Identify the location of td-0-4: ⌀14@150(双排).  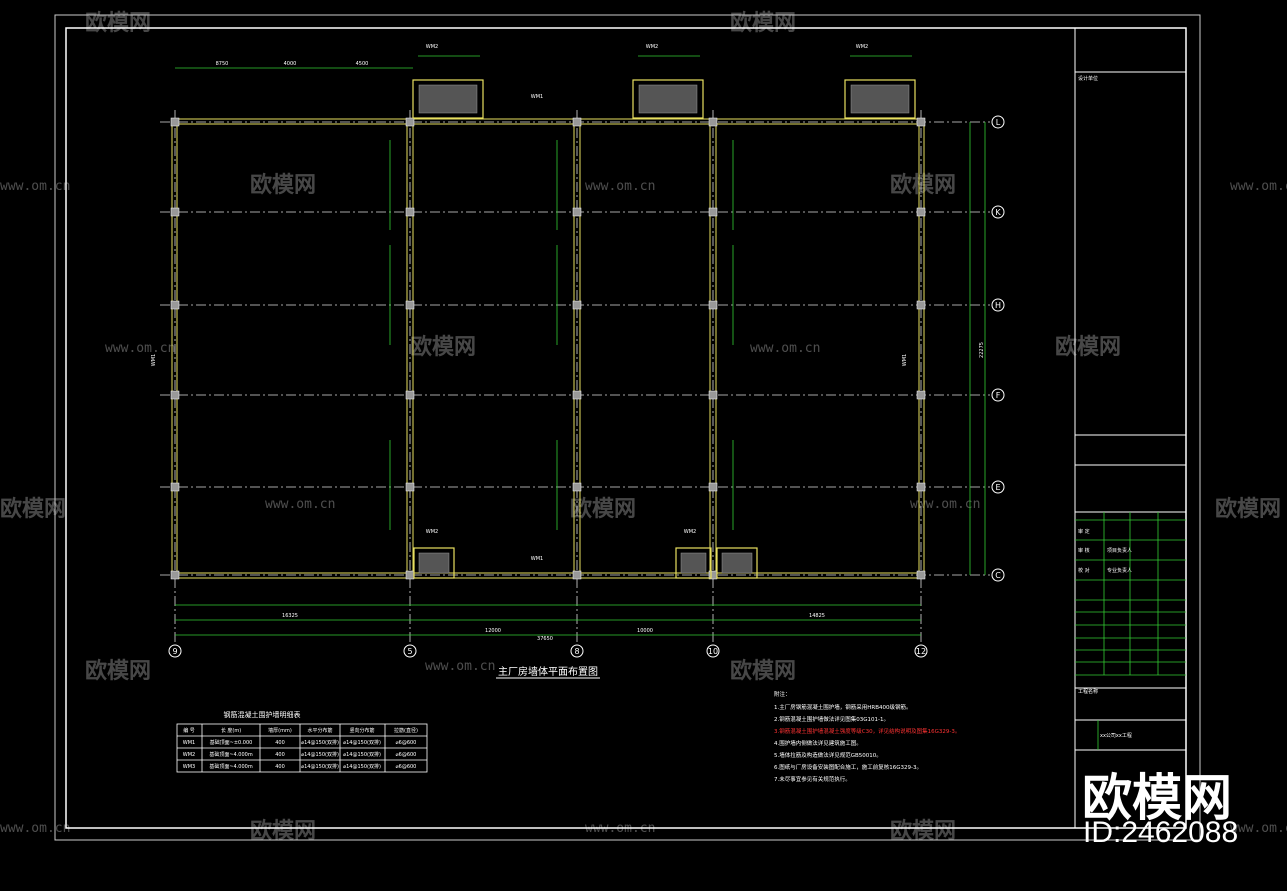
(362, 742).